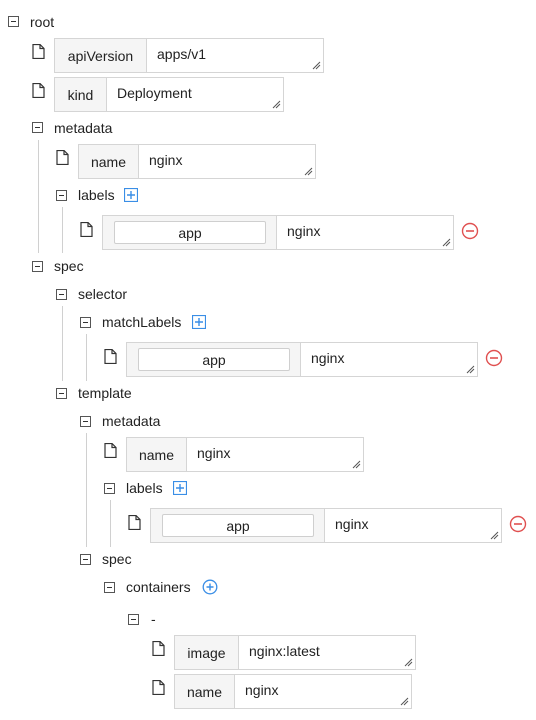  What do you see at coordinates (81, 94) in the screenshot?
I see `field-key: kind` at bounding box center [81, 94].